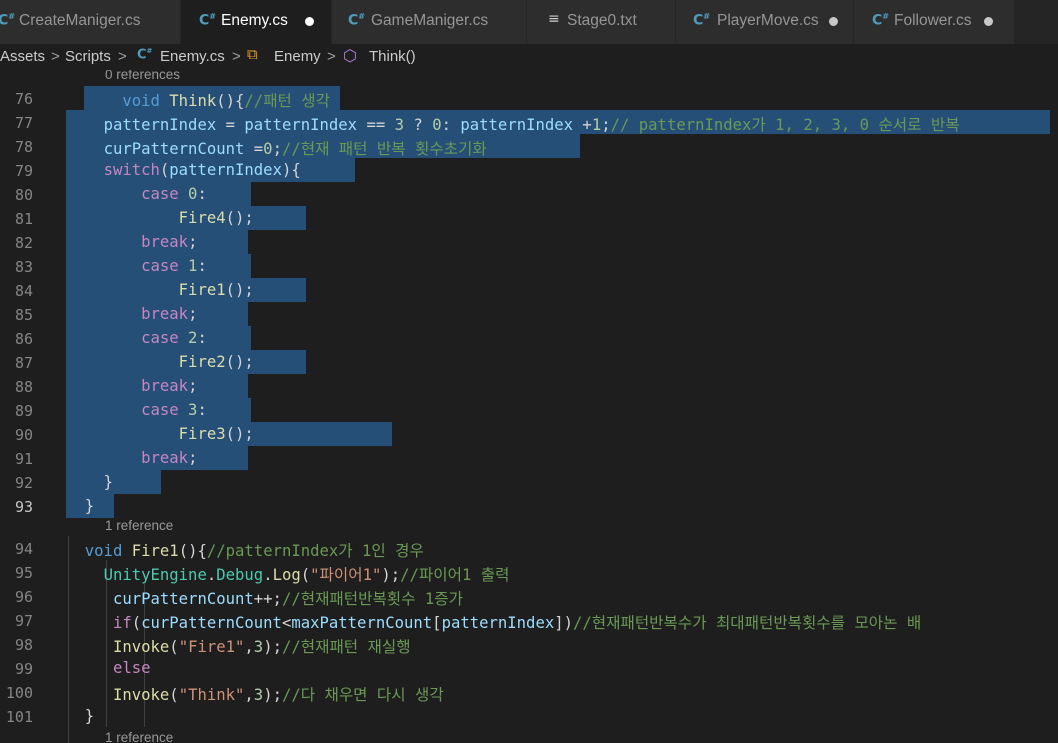 The width and height of the screenshot is (1058, 743). What do you see at coordinates (529, 458) in the screenshot?
I see `code-line: 91 break;` at bounding box center [529, 458].